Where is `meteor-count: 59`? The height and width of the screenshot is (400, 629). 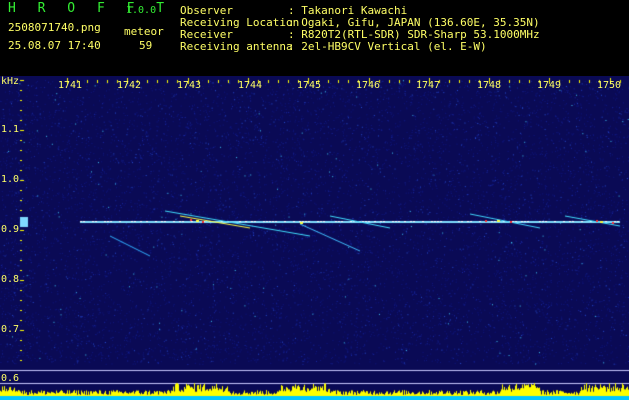 meteor-count: 59 is located at coordinates (146, 45).